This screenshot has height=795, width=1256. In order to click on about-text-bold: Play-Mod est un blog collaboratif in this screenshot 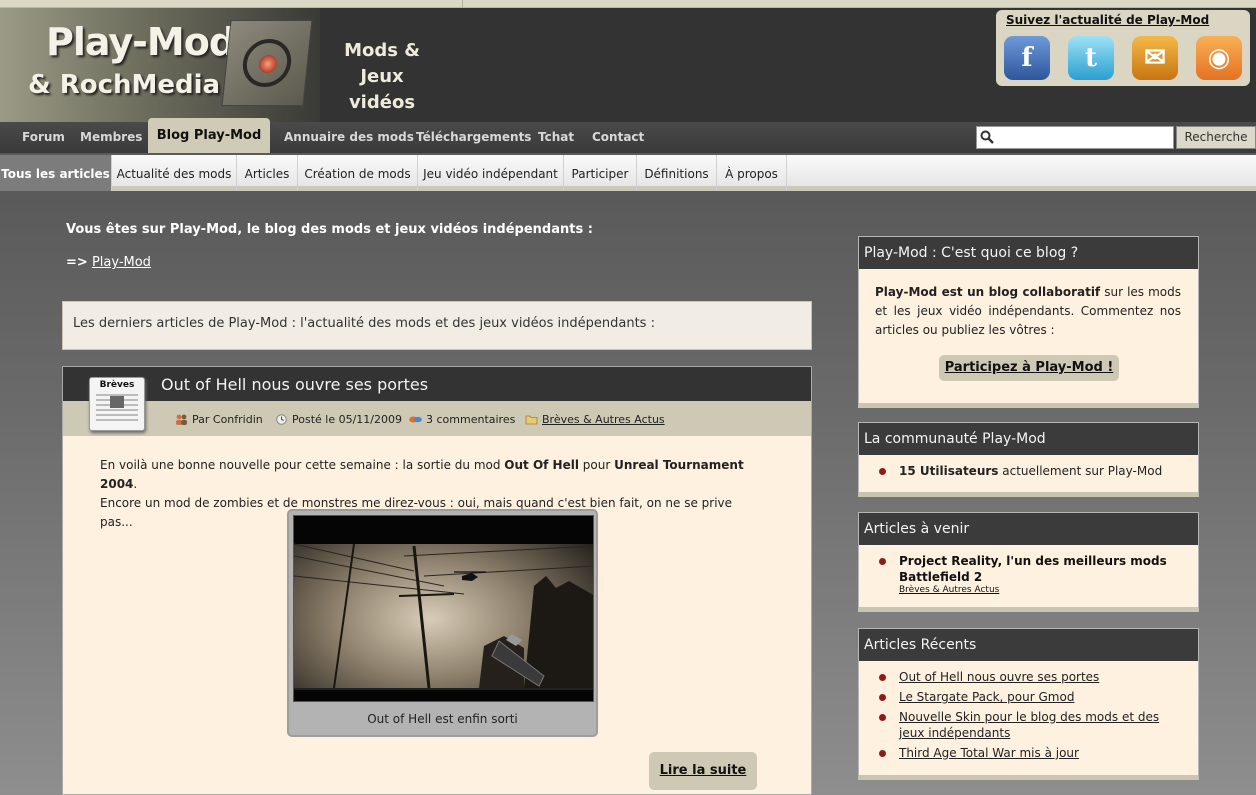, I will do `click(988, 292)`.